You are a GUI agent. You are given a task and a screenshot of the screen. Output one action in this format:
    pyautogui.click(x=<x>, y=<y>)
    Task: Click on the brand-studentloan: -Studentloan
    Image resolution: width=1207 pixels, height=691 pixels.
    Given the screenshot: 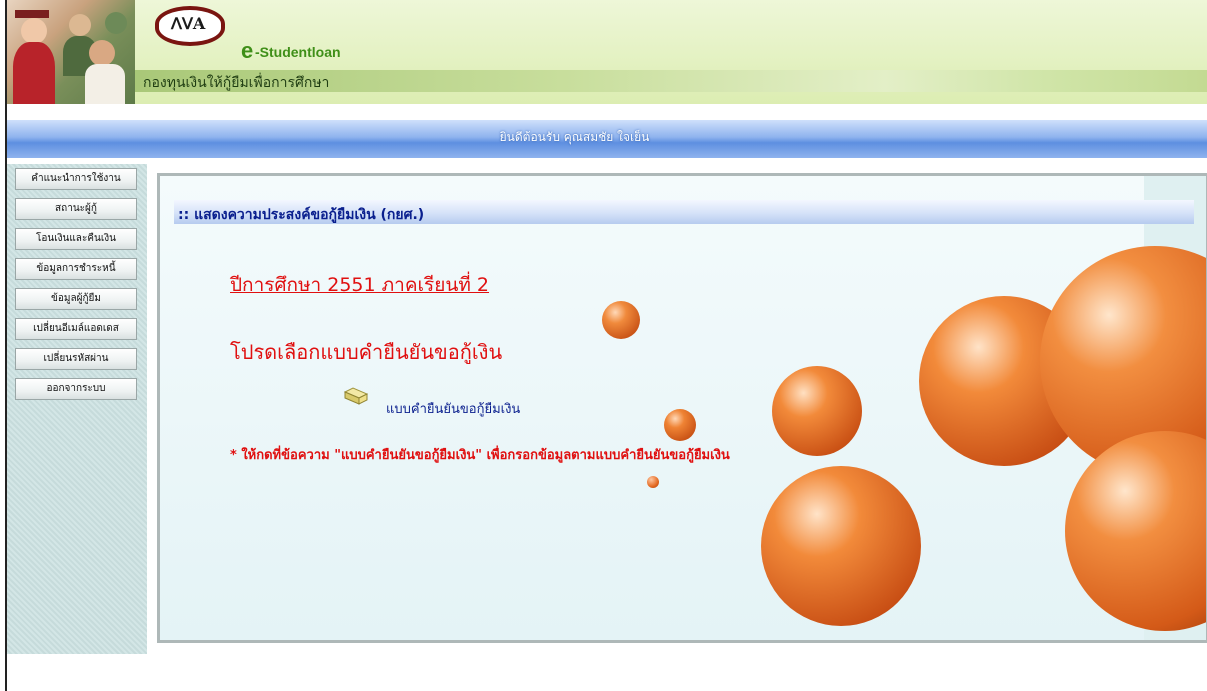 What is the action you would take?
    pyautogui.click(x=298, y=52)
    